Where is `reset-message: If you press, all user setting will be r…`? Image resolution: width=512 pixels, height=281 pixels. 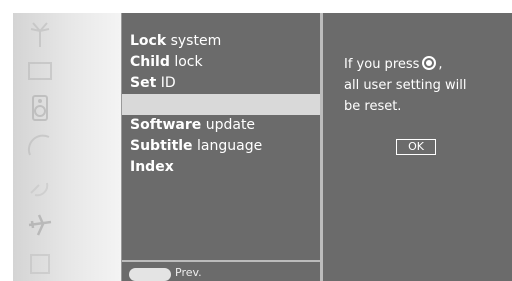 reset-message: If you press, all user setting will be r… is located at coordinates (426, 85).